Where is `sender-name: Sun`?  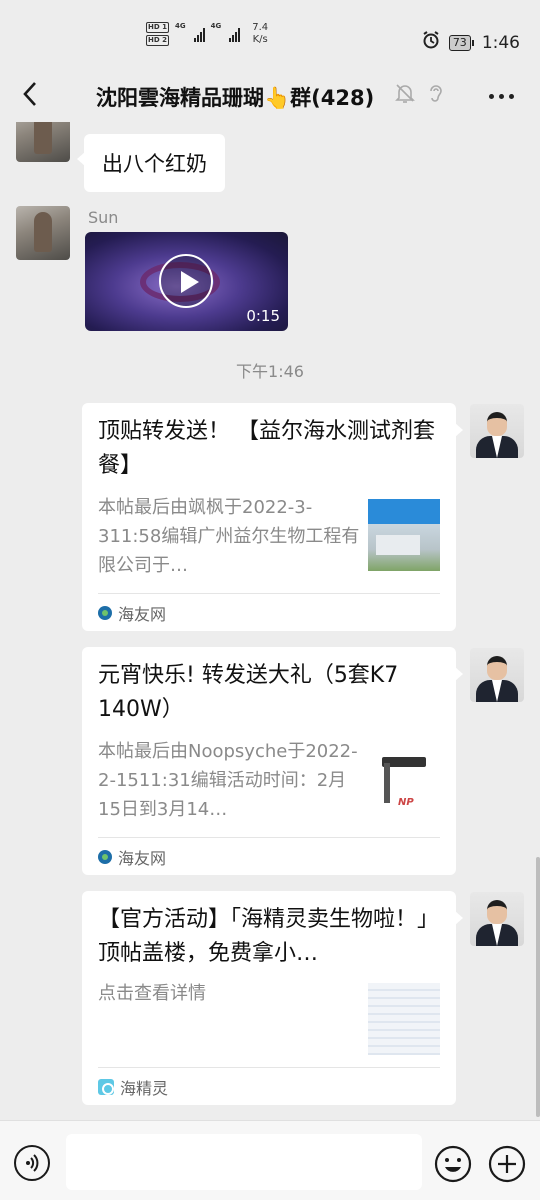
sender-name: Sun is located at coordinates (103, 217).